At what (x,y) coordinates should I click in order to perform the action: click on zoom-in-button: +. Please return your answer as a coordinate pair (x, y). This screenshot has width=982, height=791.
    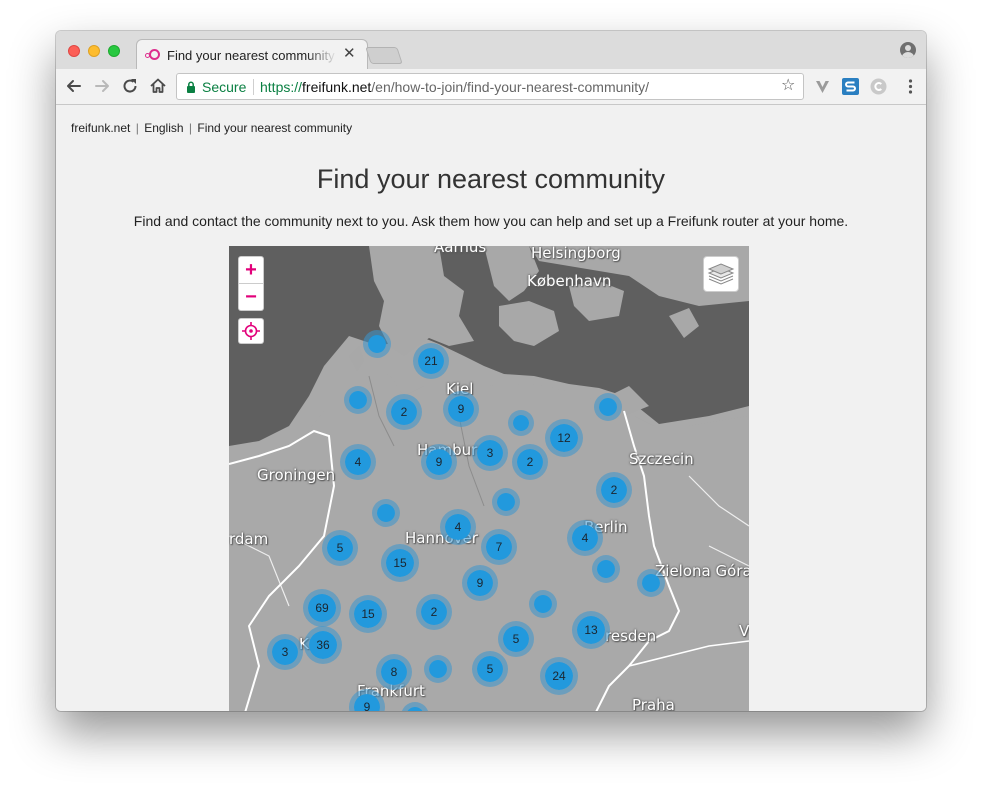
    Looking at the image, I should click on (251, 270).